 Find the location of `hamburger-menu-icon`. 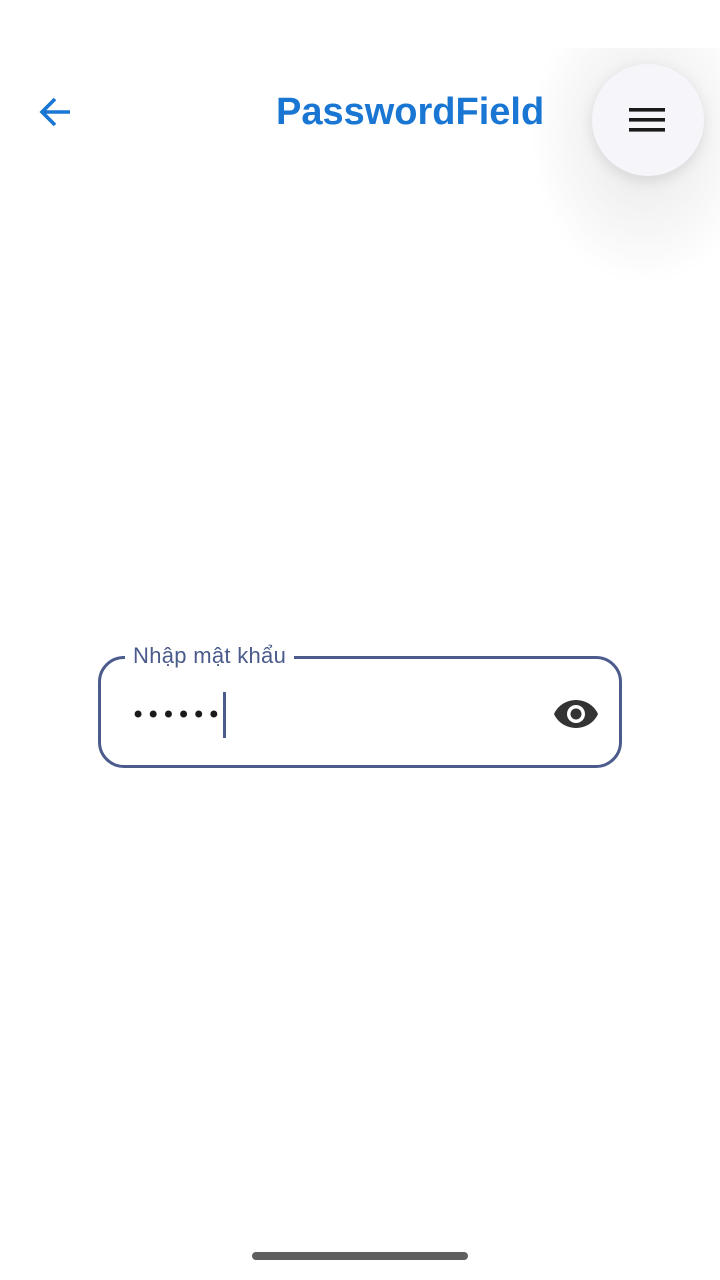

hamburger-menu-icon is located at coordinates (647, 120).